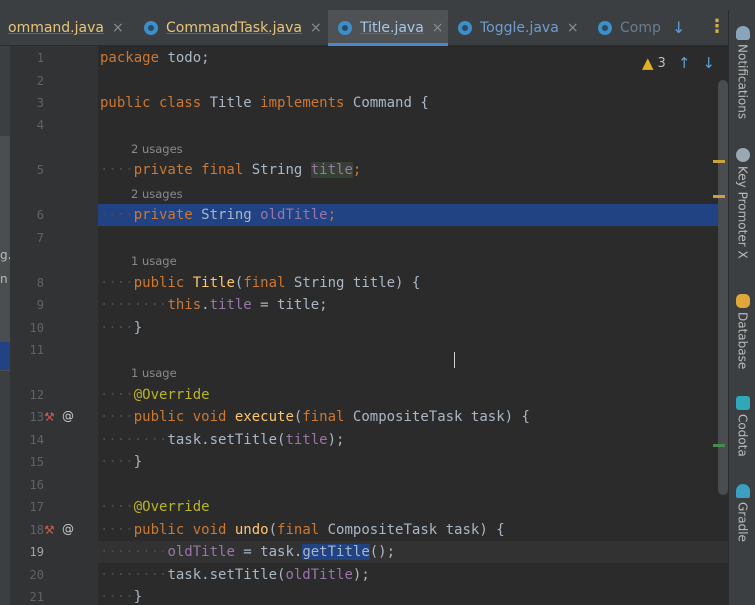 This screenshot has width=755, height=605. I want to click on tool-label: Database, so click(742, 341).